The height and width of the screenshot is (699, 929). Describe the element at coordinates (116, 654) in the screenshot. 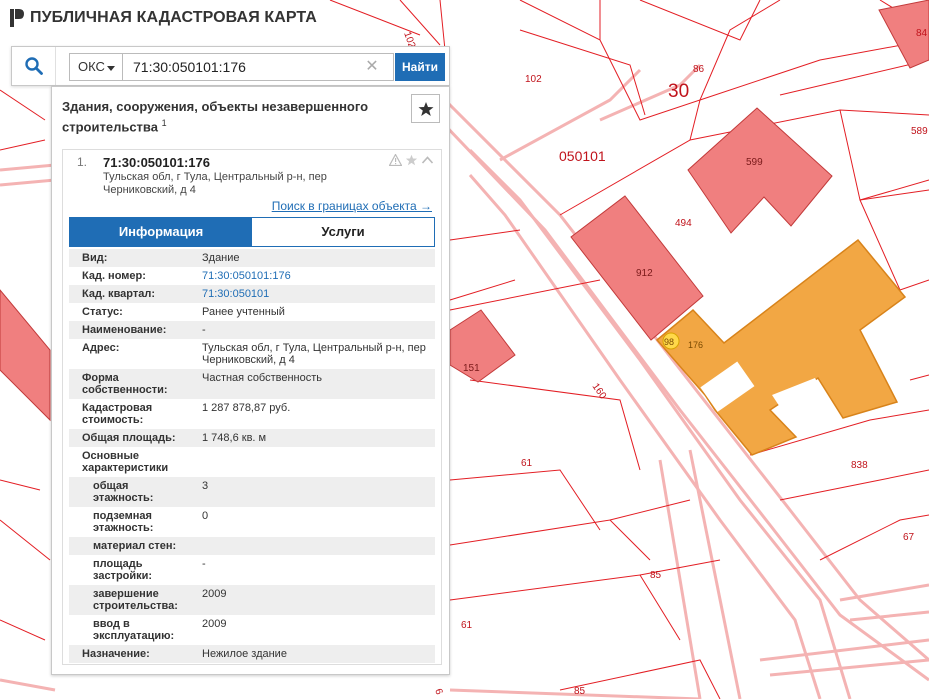

I see `attr-label: Назначение:` at that location.